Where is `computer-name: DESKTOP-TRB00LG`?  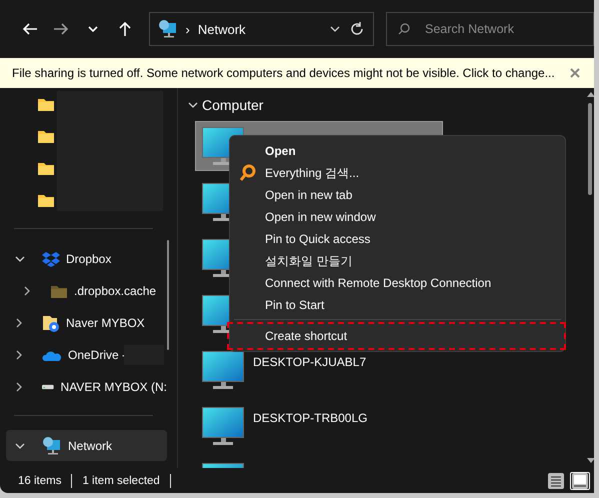
computer-name: DESKTOP-TRB00LG is located at coordinates (310, 417).